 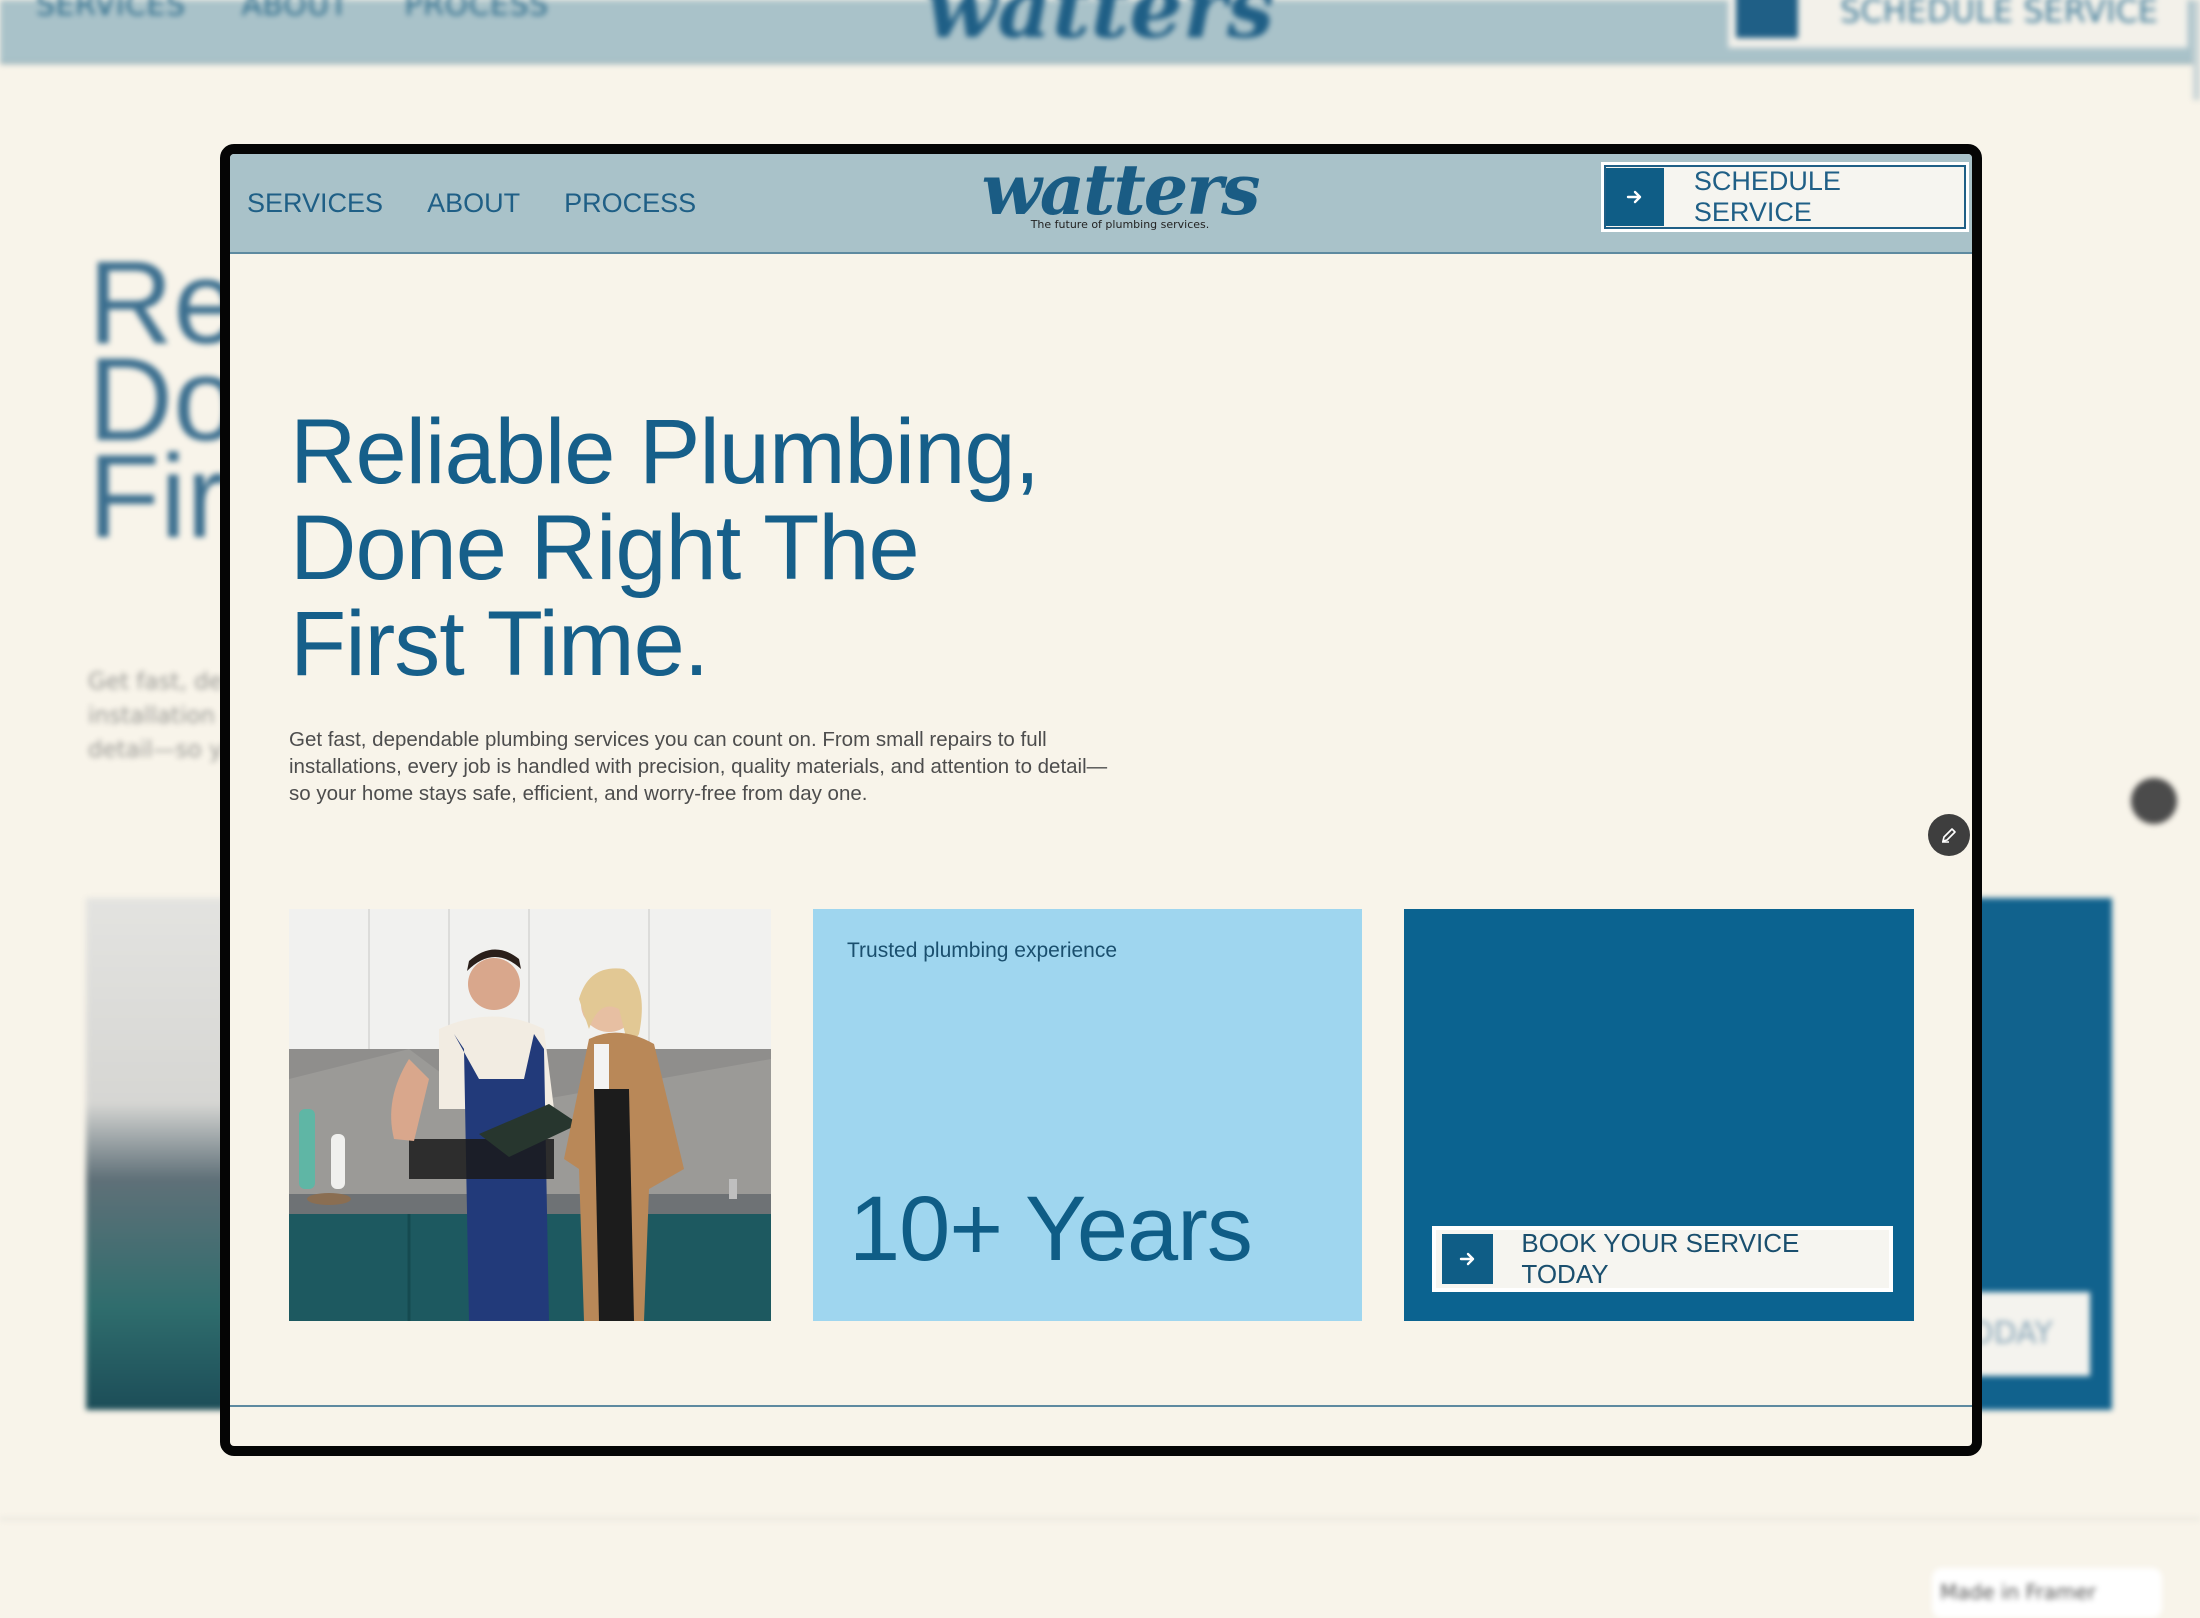 I want to click on nav-link-process: PROCESS, so click(x=630, y=203).